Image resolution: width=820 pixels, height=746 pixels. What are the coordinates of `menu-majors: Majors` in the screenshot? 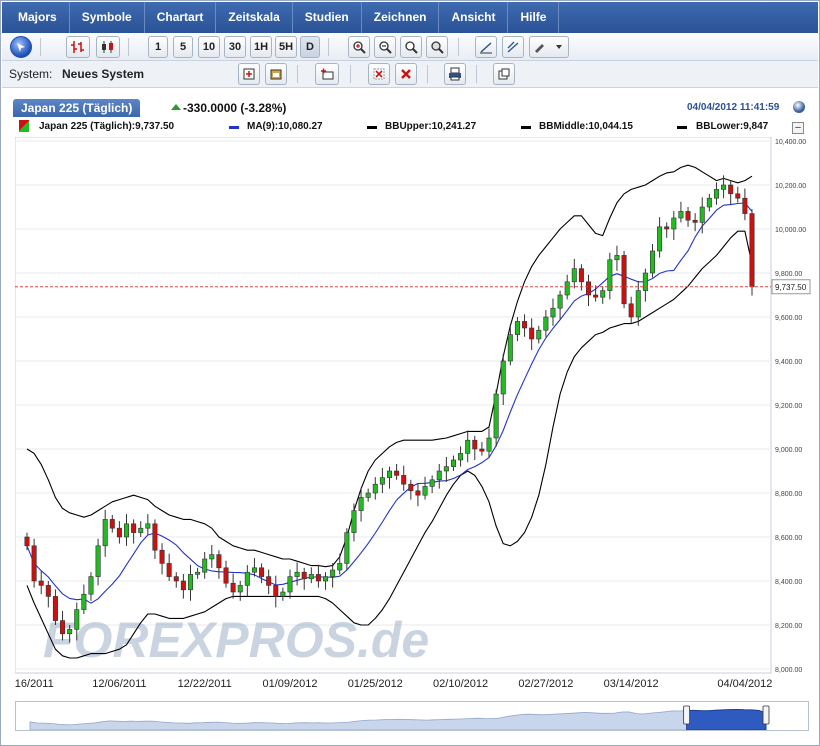 It's located at (36, 17).